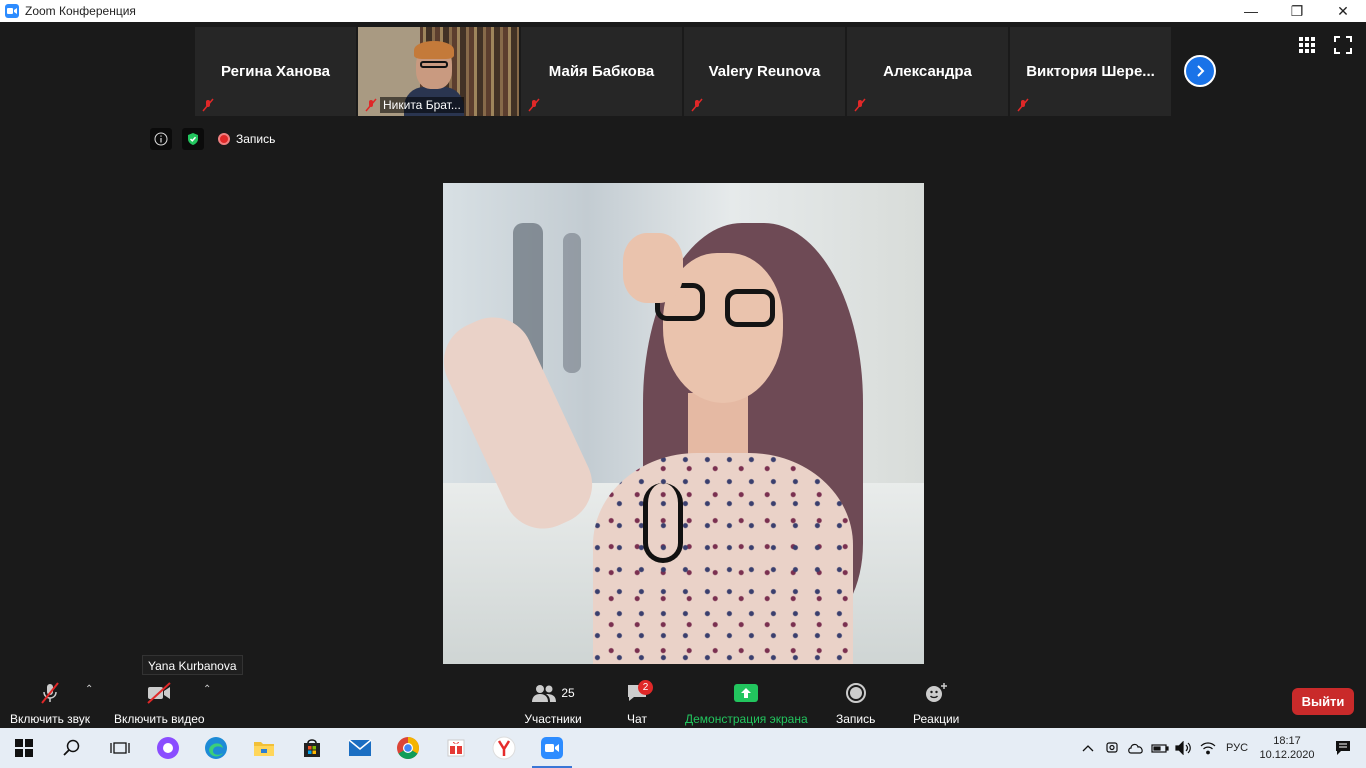  I want to click on recording-label: Запись, so click(256, 139).